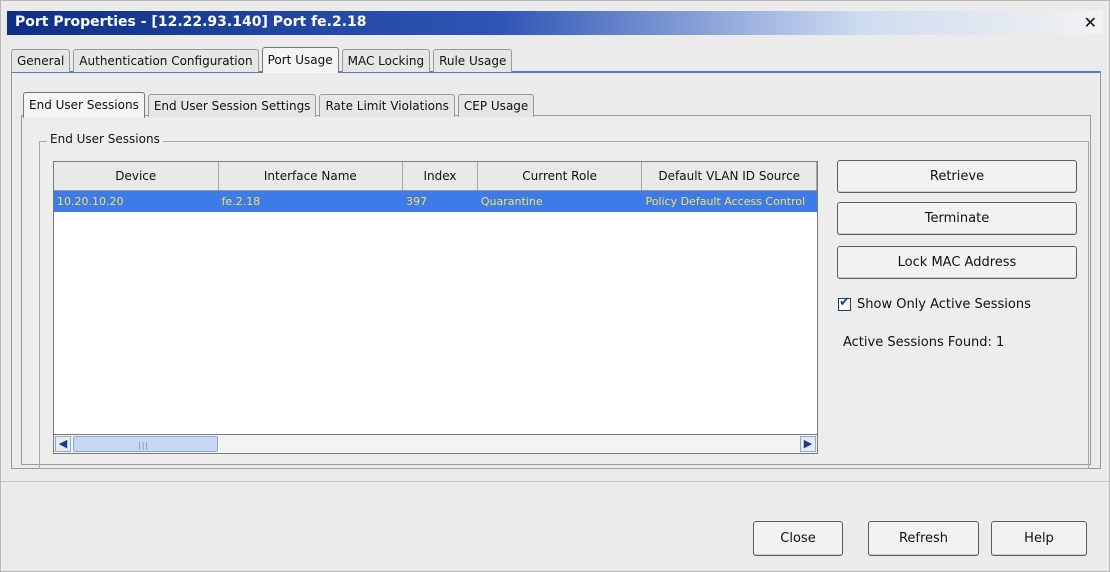 This screenshot has width=1110, height=572. What do you see at coordinates (386, 60) in the screenshot?
I see `tab-mac-locking: MAC Locking` at bounding box center [386, 60].